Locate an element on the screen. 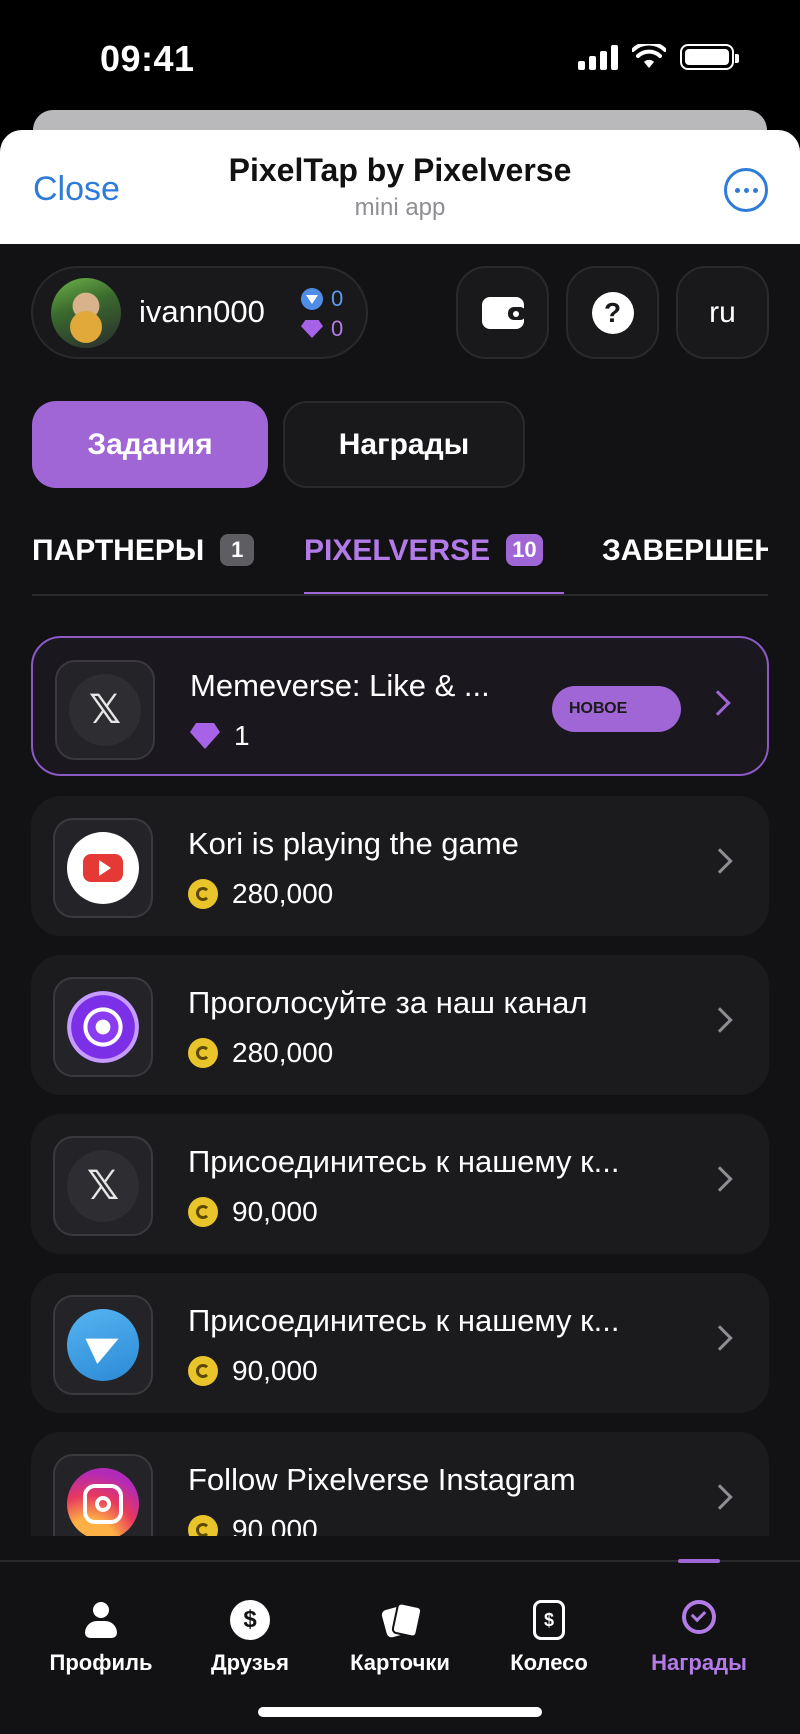 The image size is (800, 1734). status-icons is located at coordinates (658, 57).